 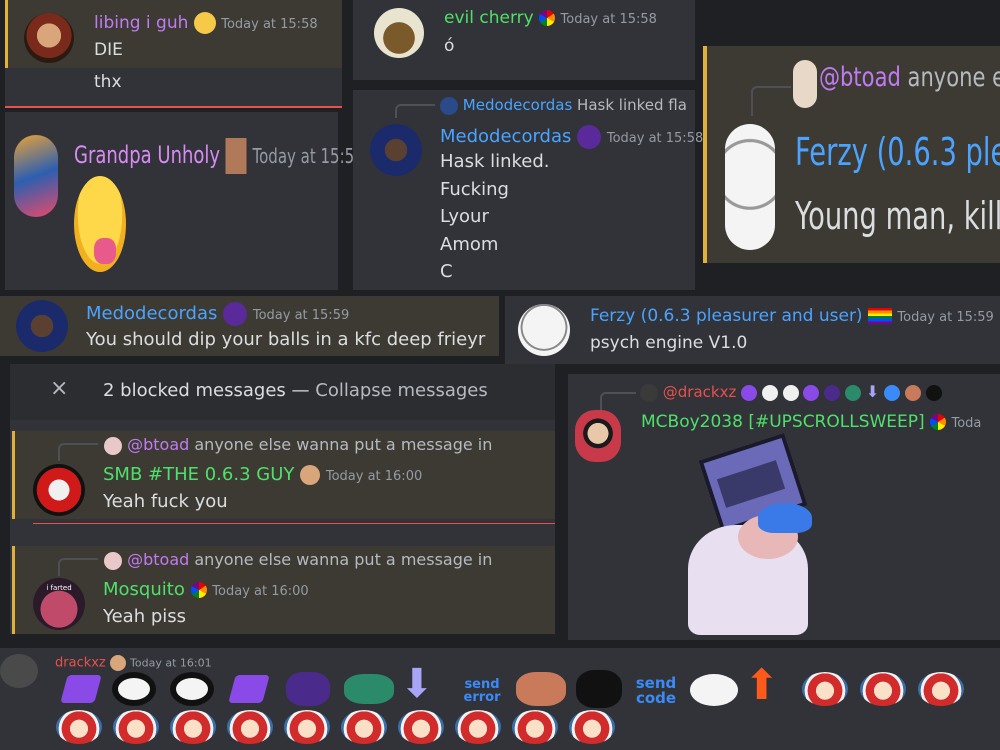 What do you see at coordinates (144, 589) in the screenshot?
I see `username: Mosquito` at bounding box center [144, 589].